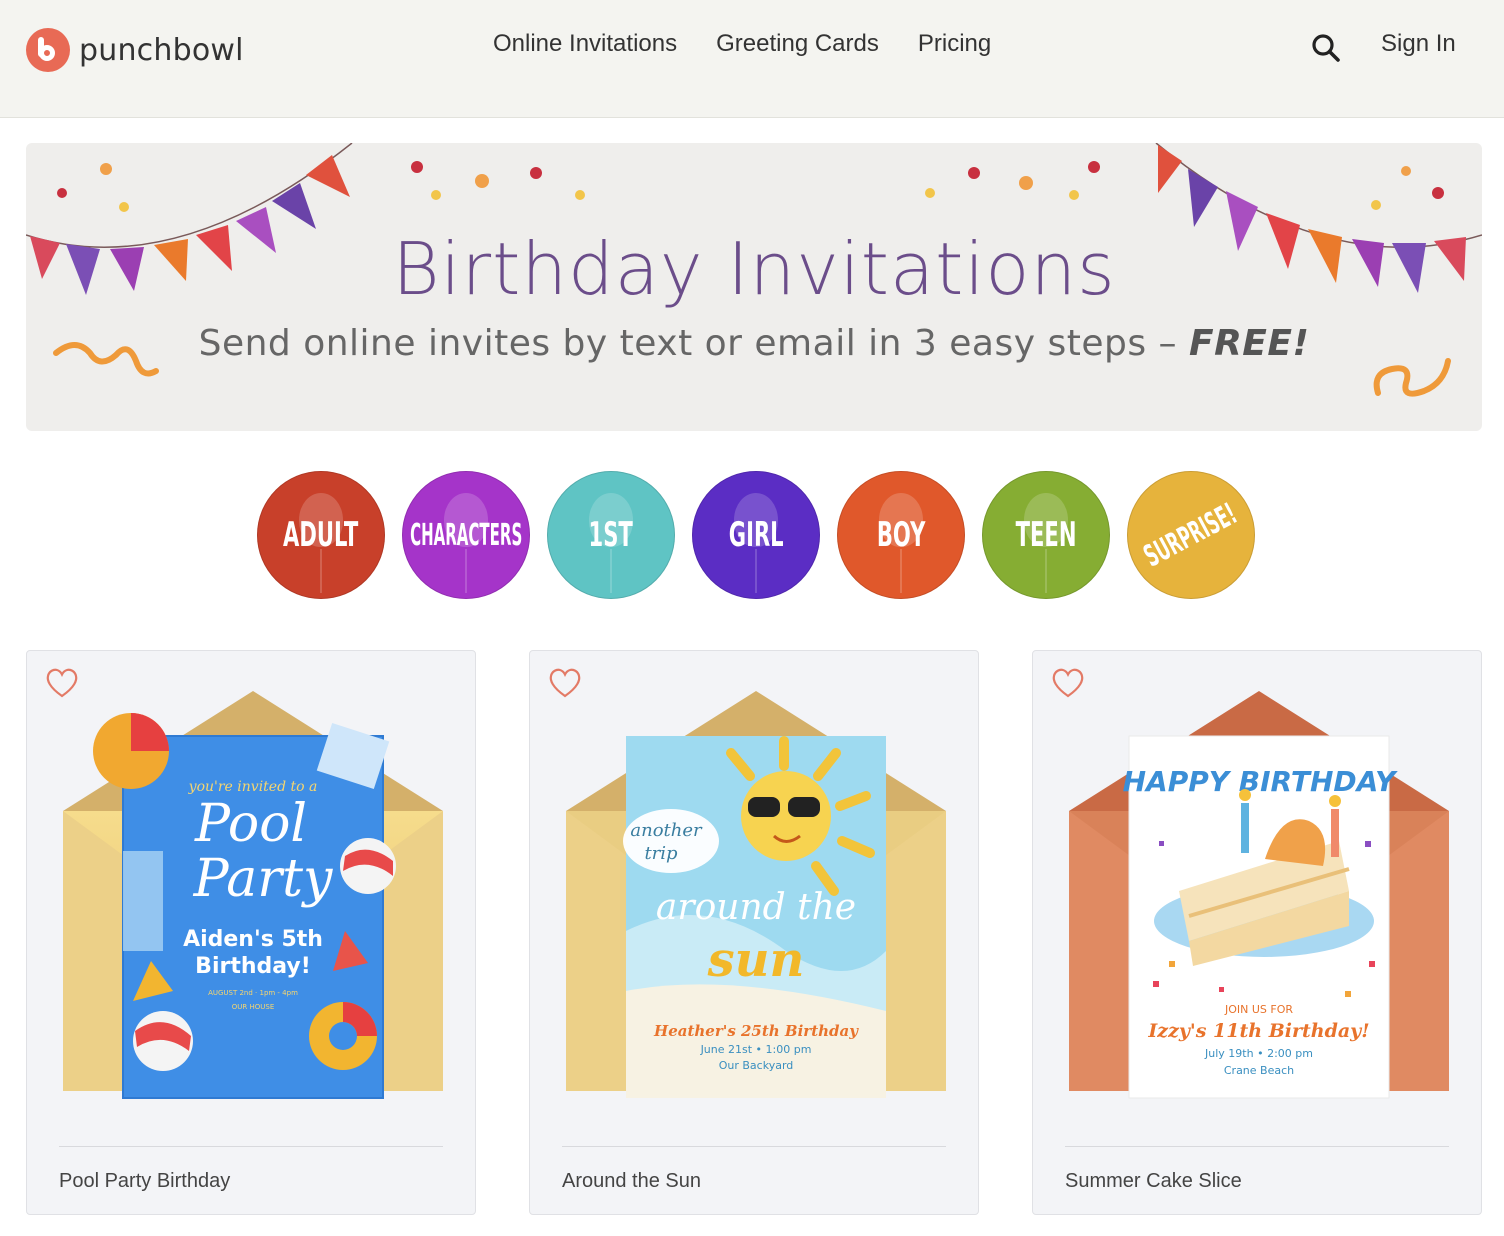 The width and height of the screenshot is (1504, 1236). Describe the element at coordinates (756, 1049) in the screenshot. I see `card-2-line2: June 21st • 1:00 pm` at that location.